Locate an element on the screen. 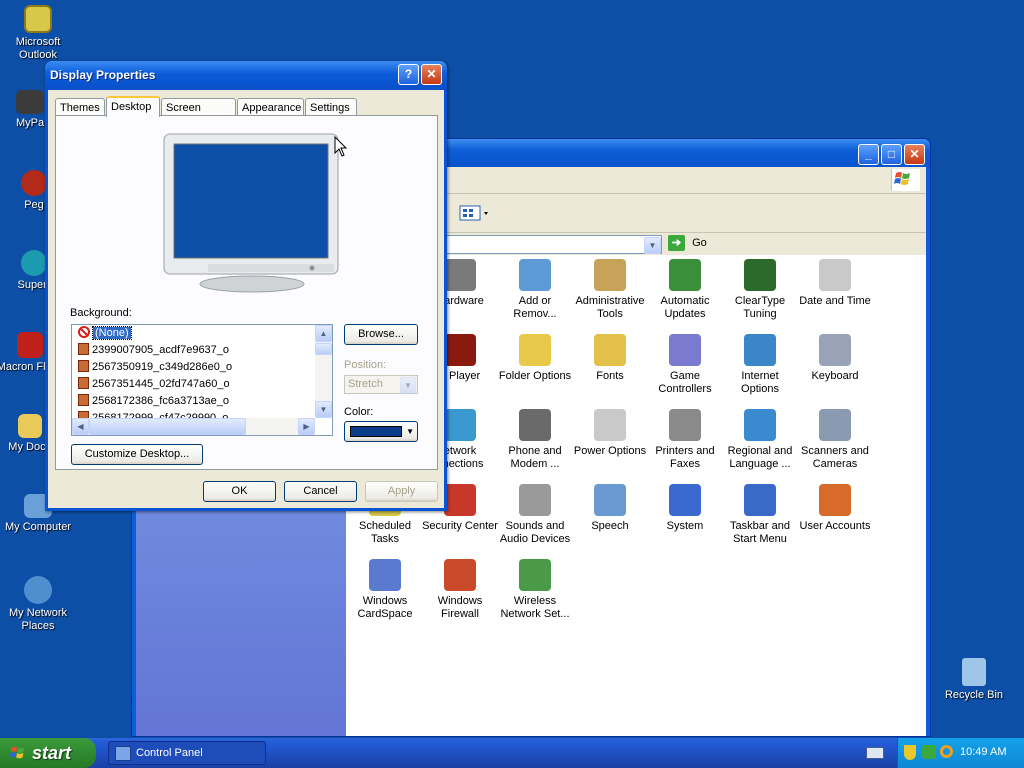 This screenshot has width=1024, height=768. list-item: 2399007905_acdf7e9637_o is located at coordinates (202, 350).